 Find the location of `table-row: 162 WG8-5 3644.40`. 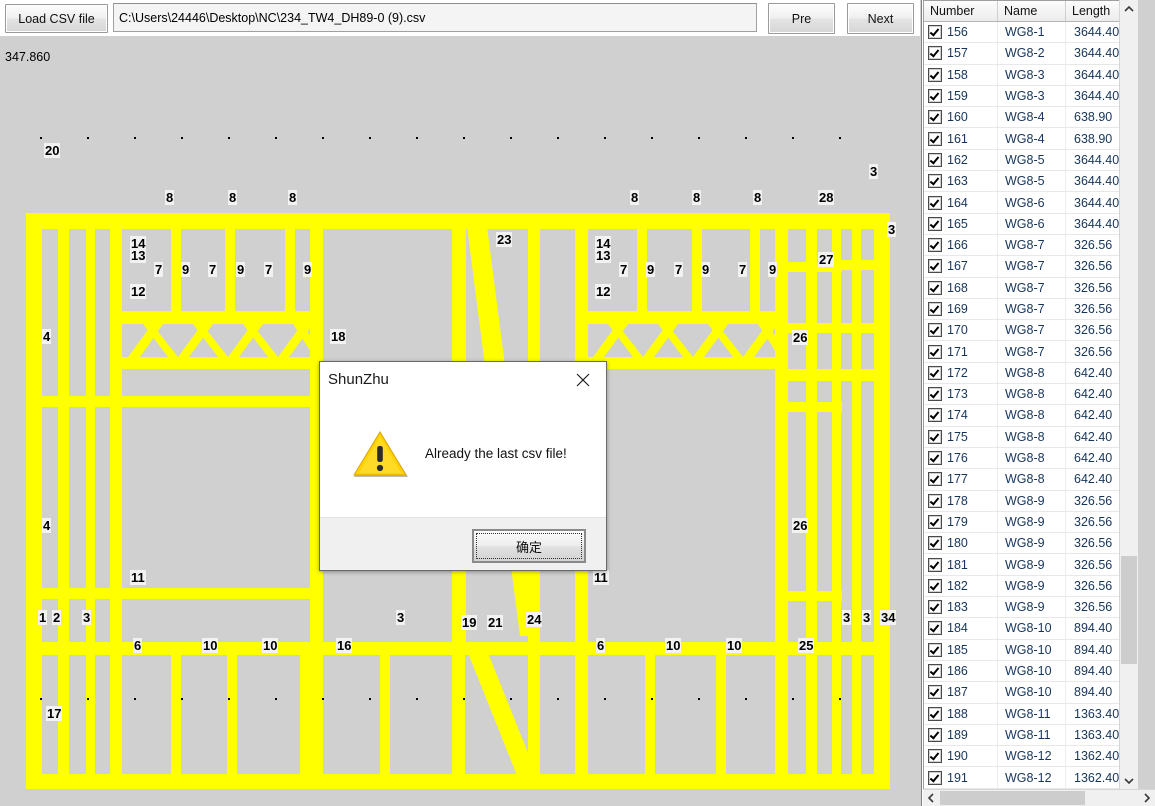

table-row: 162 WG8-5 3644.40 is located at coordinates (1030, 160).